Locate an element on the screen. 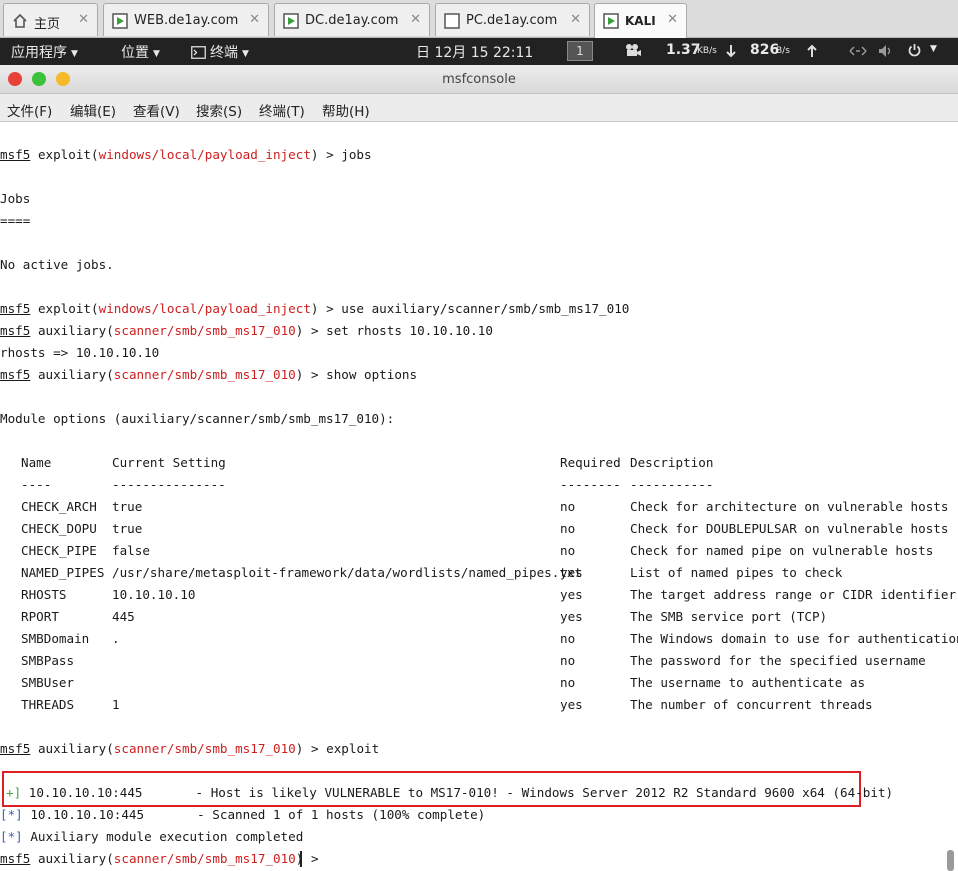 This screenshot has height=871, width=958. net-up-value: 826 is located at coordinates (765, 50).